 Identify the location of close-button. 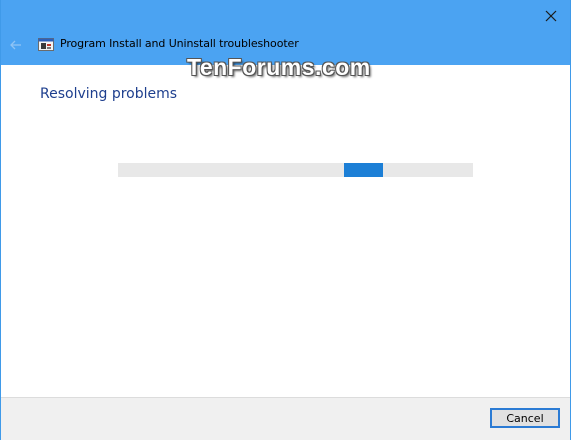
(551, 16).